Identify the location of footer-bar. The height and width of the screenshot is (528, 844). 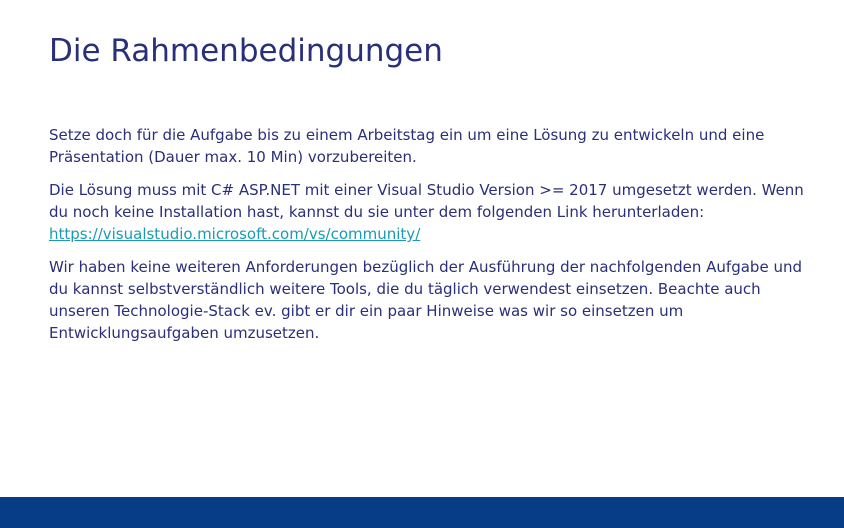
(422, 512).